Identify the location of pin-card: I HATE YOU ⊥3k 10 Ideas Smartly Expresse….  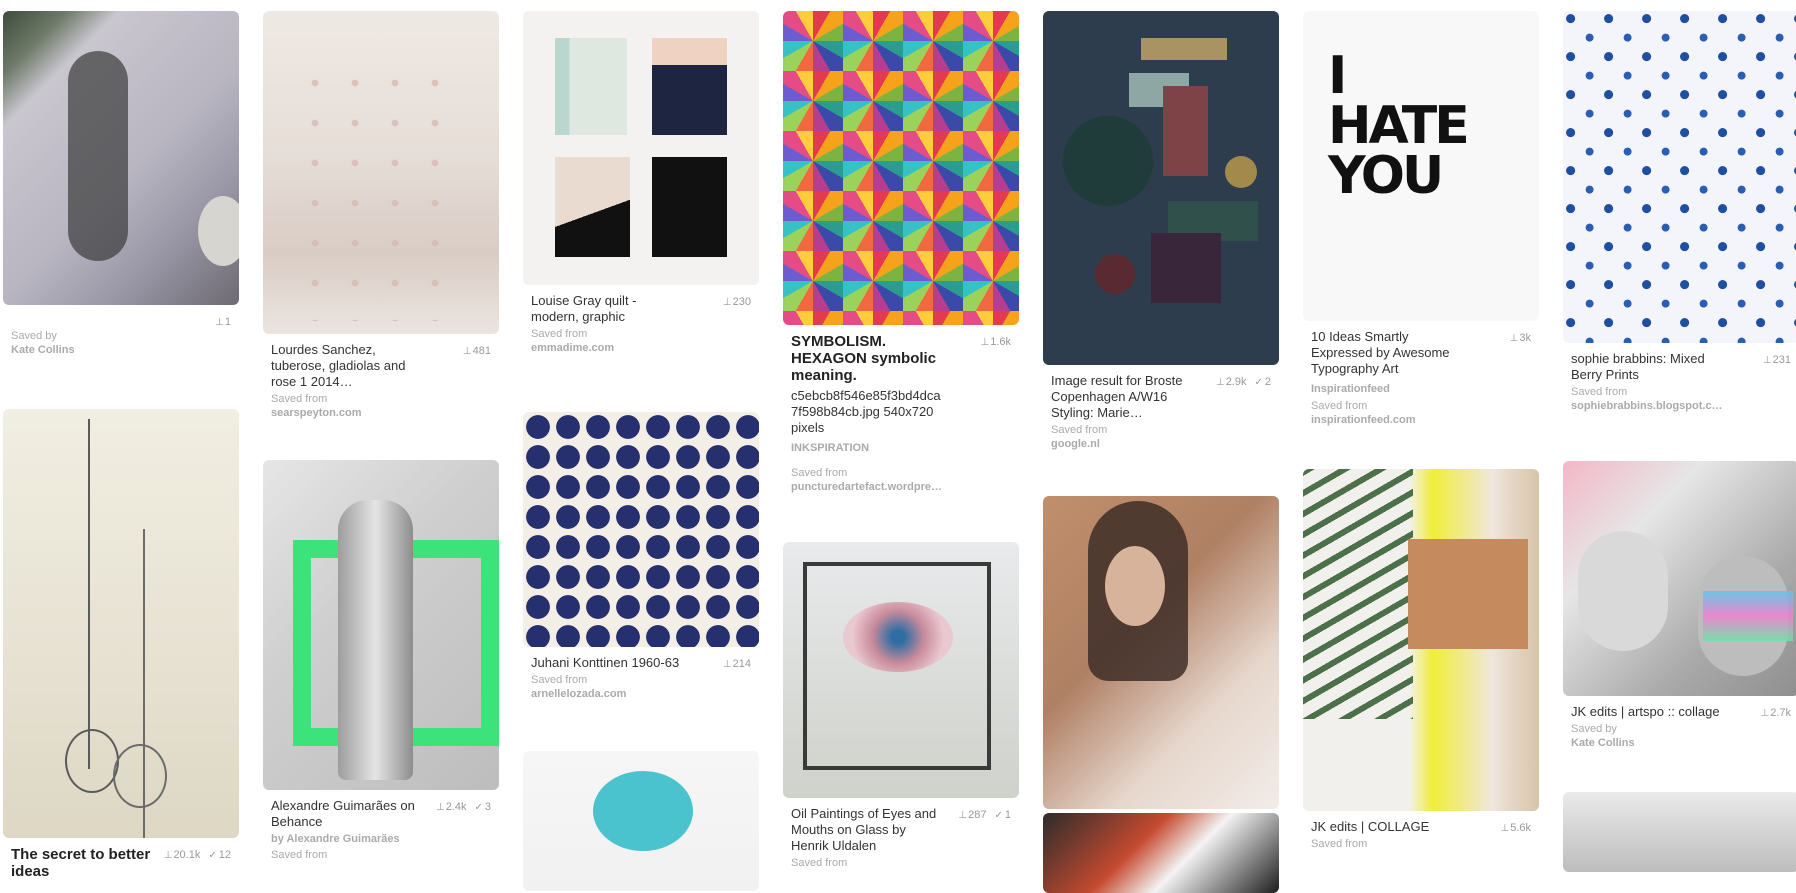
(1421, 219).